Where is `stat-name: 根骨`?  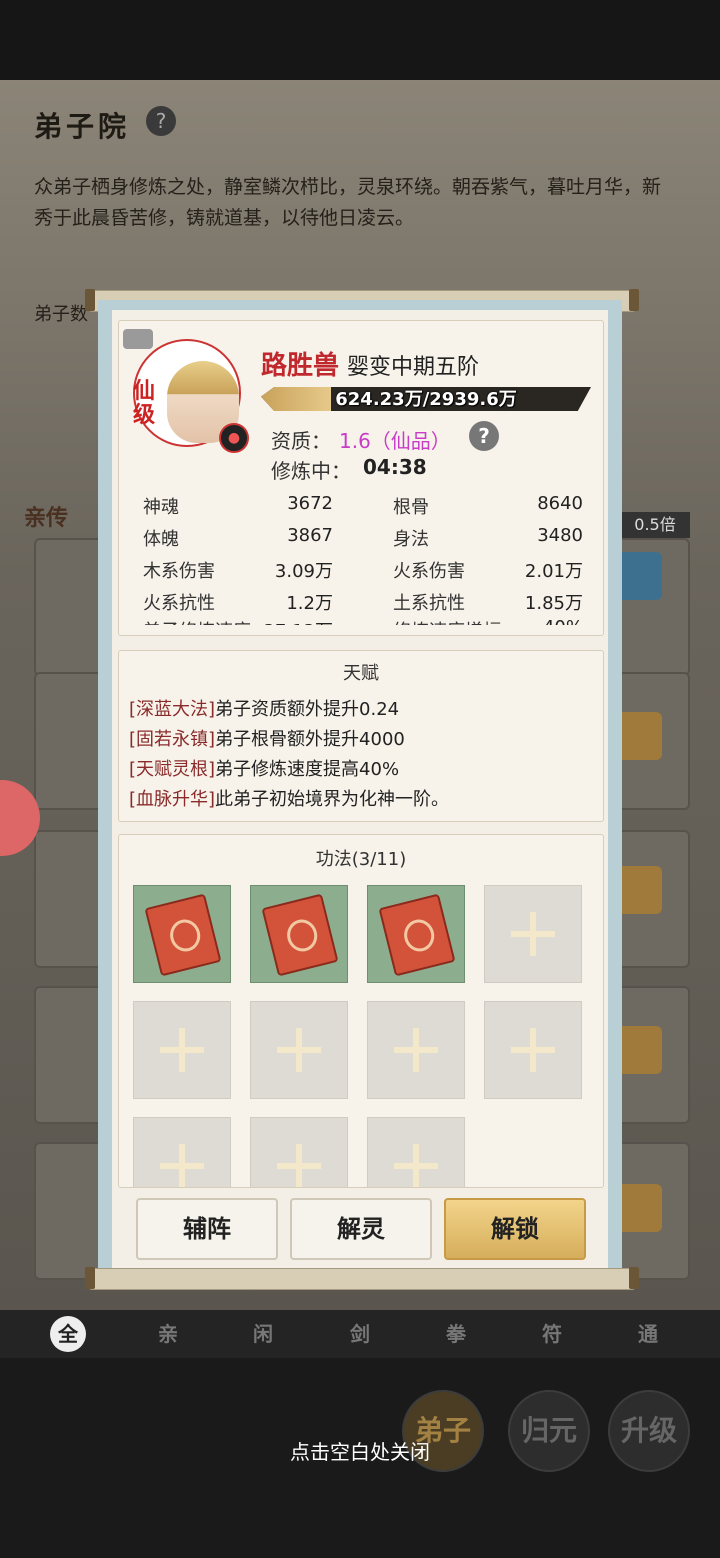 stat-name: 根骨 is located at coordinates (411, 507).